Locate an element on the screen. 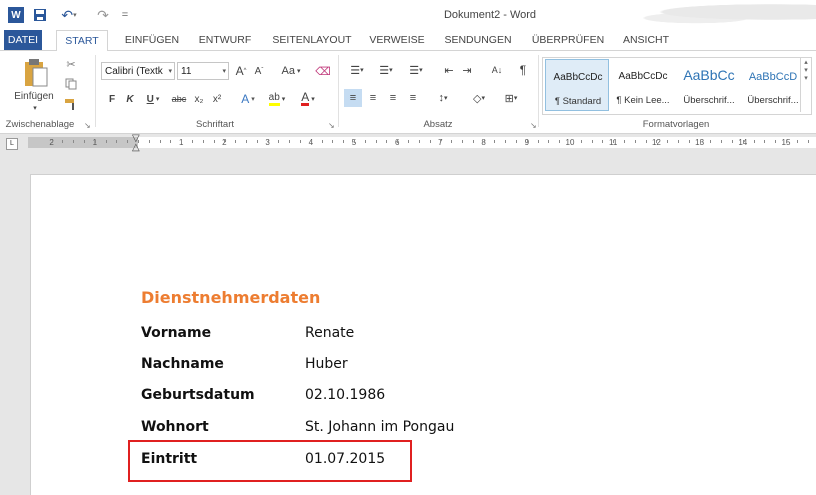 Image resolution: width=816 pixels, height=495 pixels. paste-icon is located at coordinates (34, 72).